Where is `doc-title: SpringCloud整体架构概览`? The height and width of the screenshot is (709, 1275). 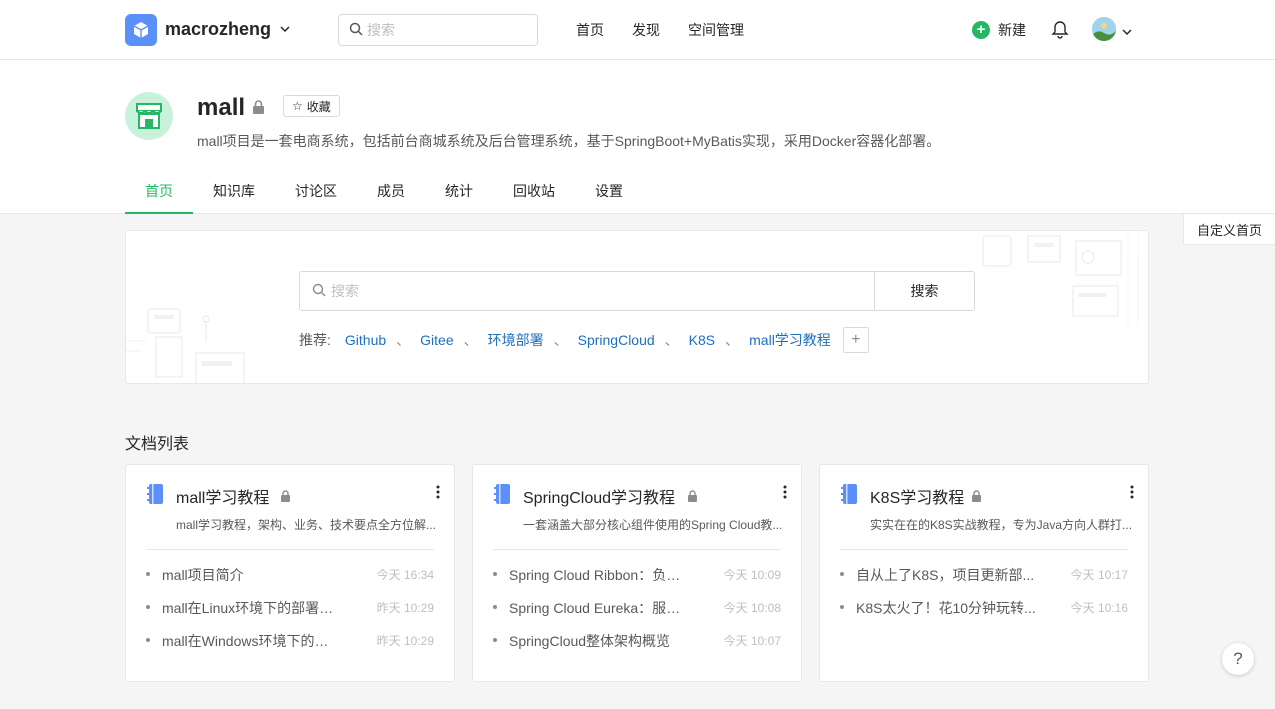 doc-title: SpringCloud整体架构概览 is located at coordinates (599, 641).